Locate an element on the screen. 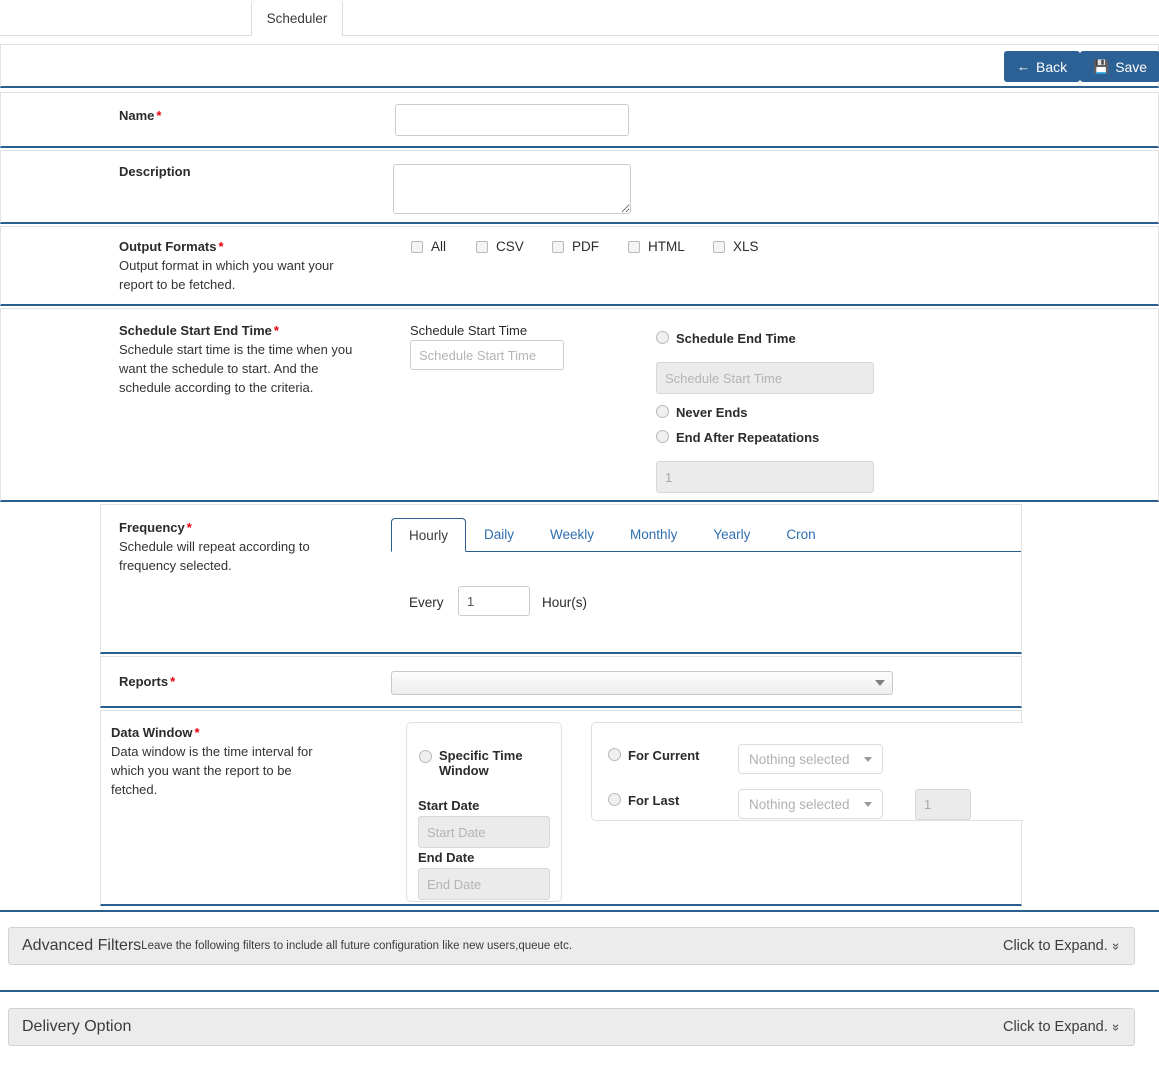 This screenshot has width=1159, height=1088. tab-rail-left is located at coordinates (125, 18).